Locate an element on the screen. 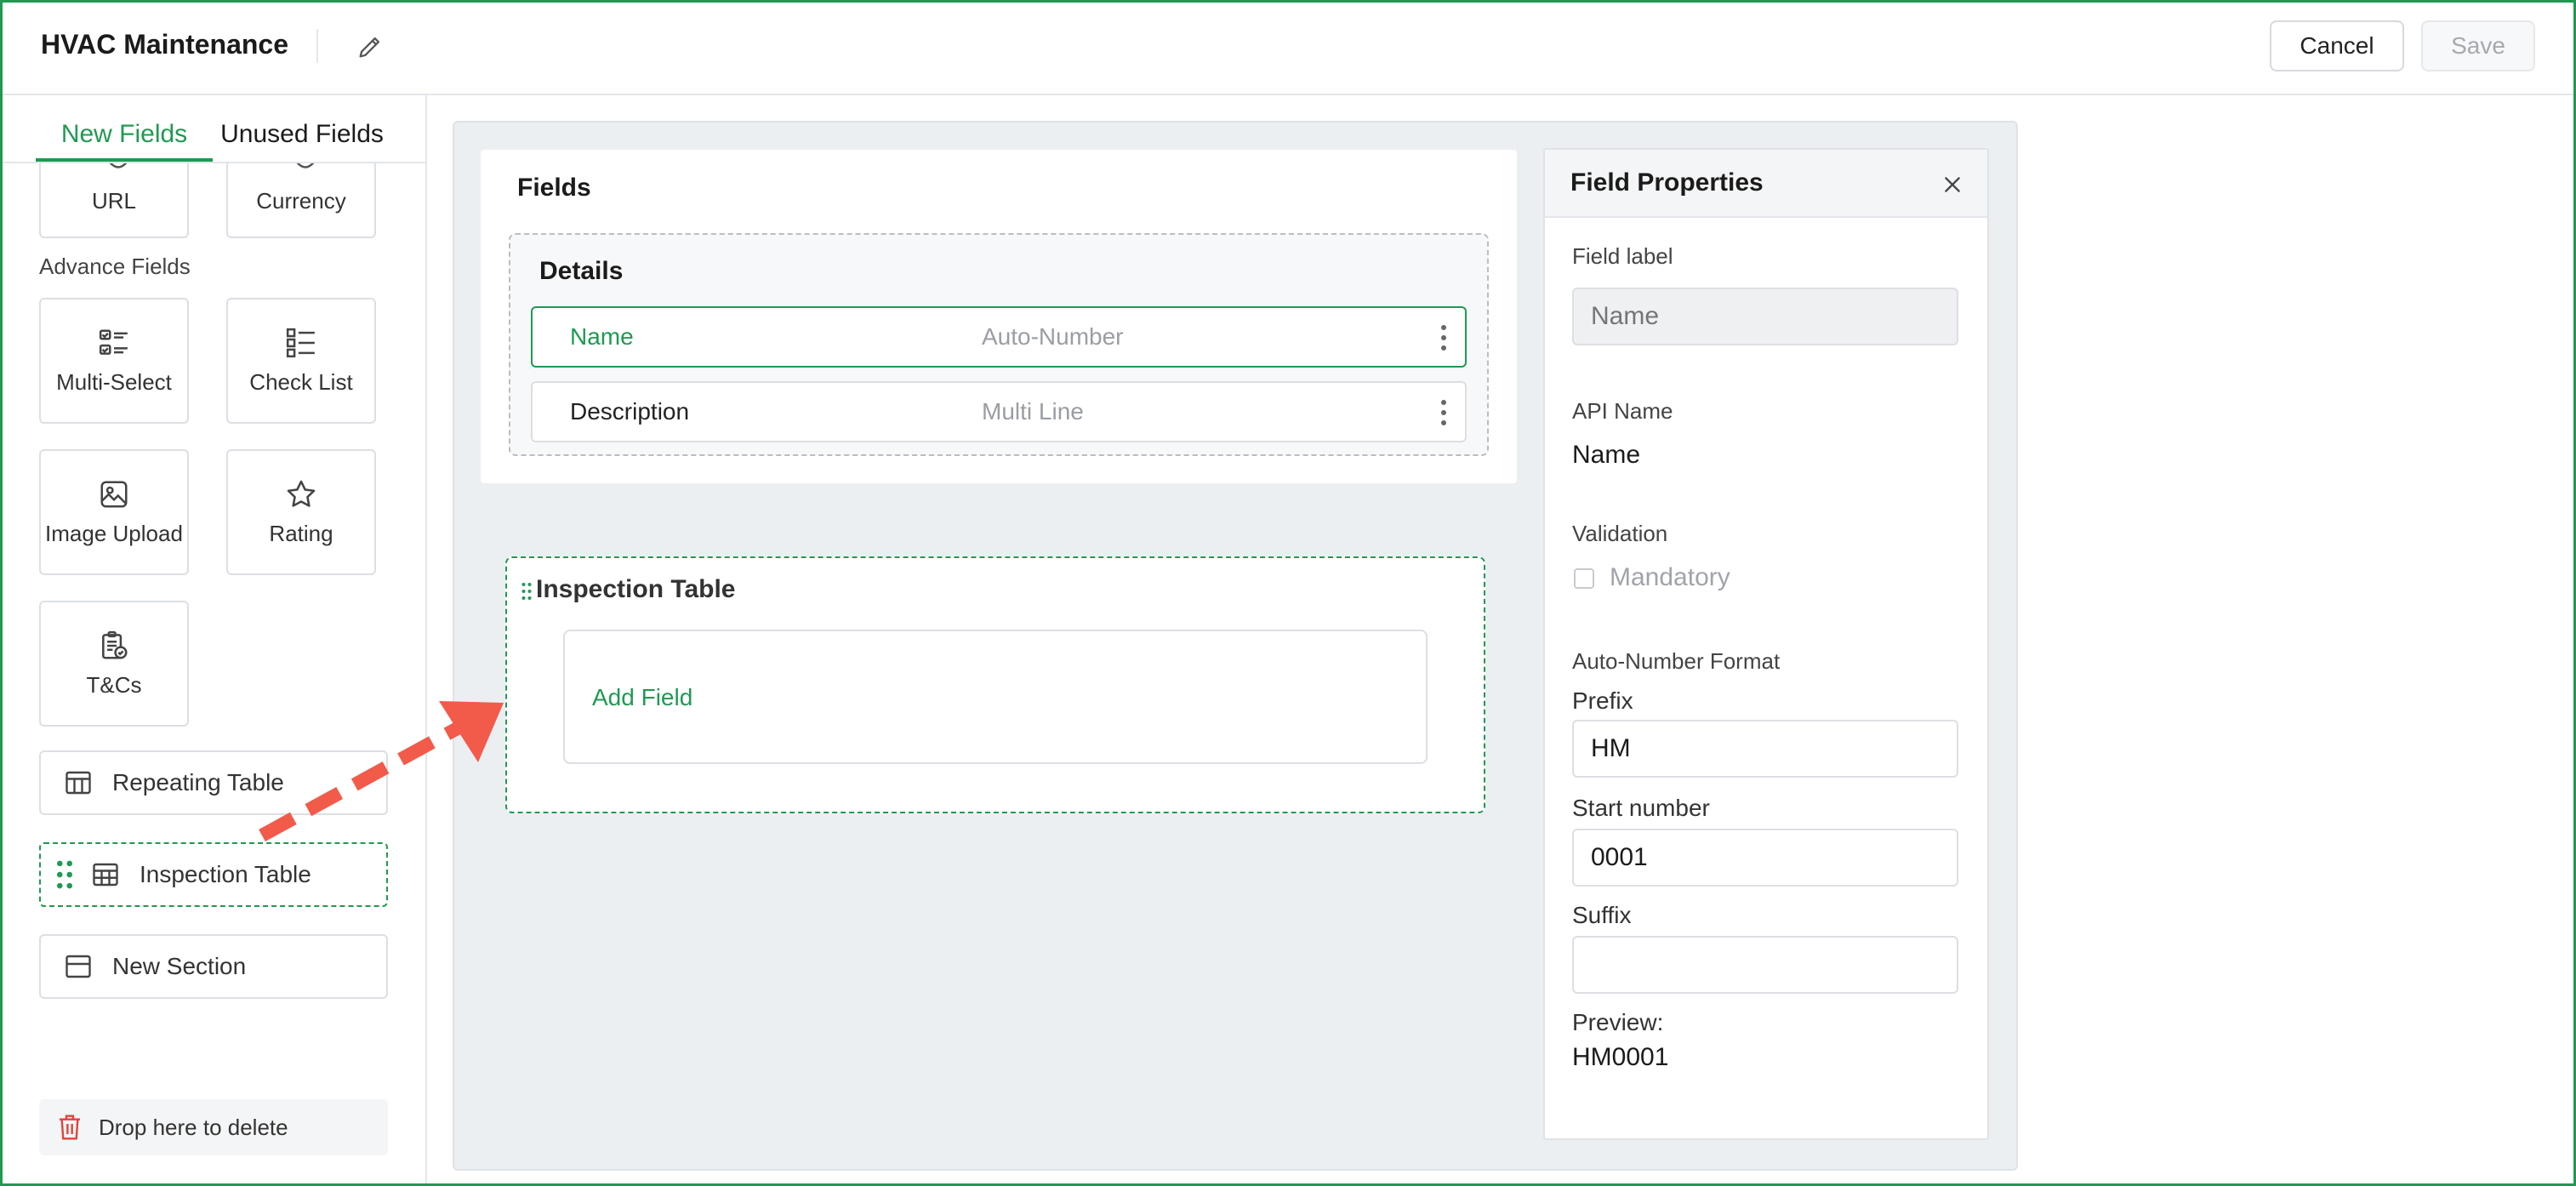 This screenshot has height=1186, width=2576. drag-arrow-annotation is located at coordinates (381, 771).